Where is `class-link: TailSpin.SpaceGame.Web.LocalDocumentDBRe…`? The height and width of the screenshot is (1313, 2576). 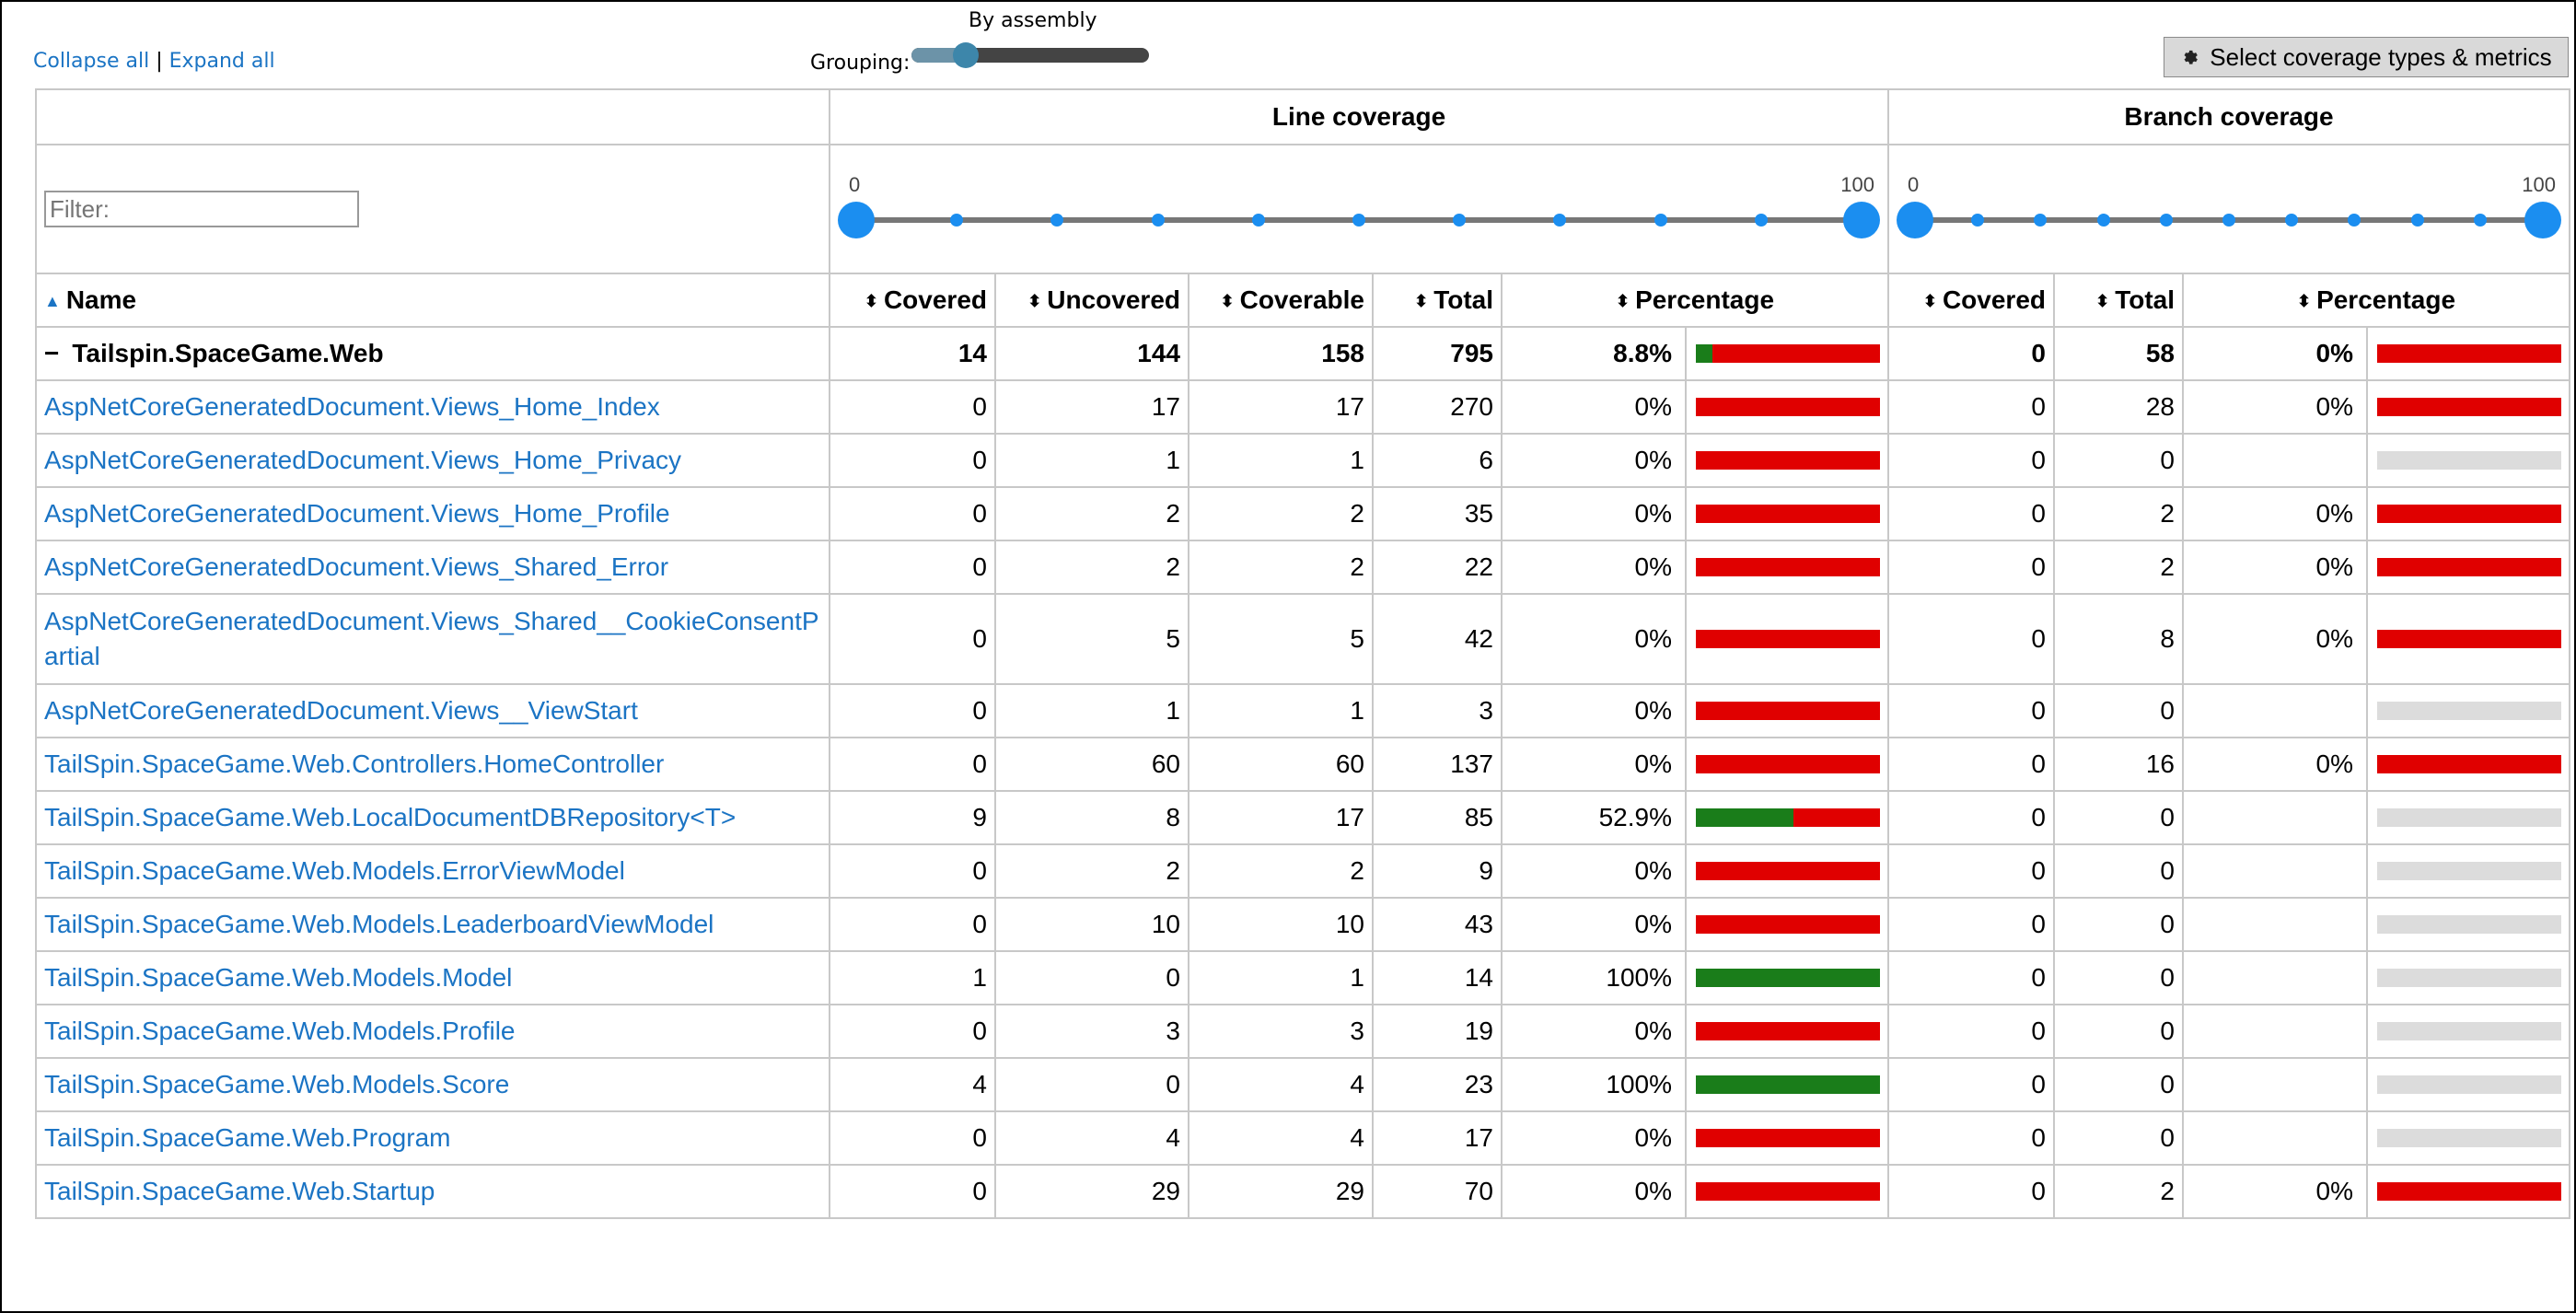
class-link: TailSpin.SpaceGame.Web.LocalDocumentDBRe… is located at coordinates (390, 817).